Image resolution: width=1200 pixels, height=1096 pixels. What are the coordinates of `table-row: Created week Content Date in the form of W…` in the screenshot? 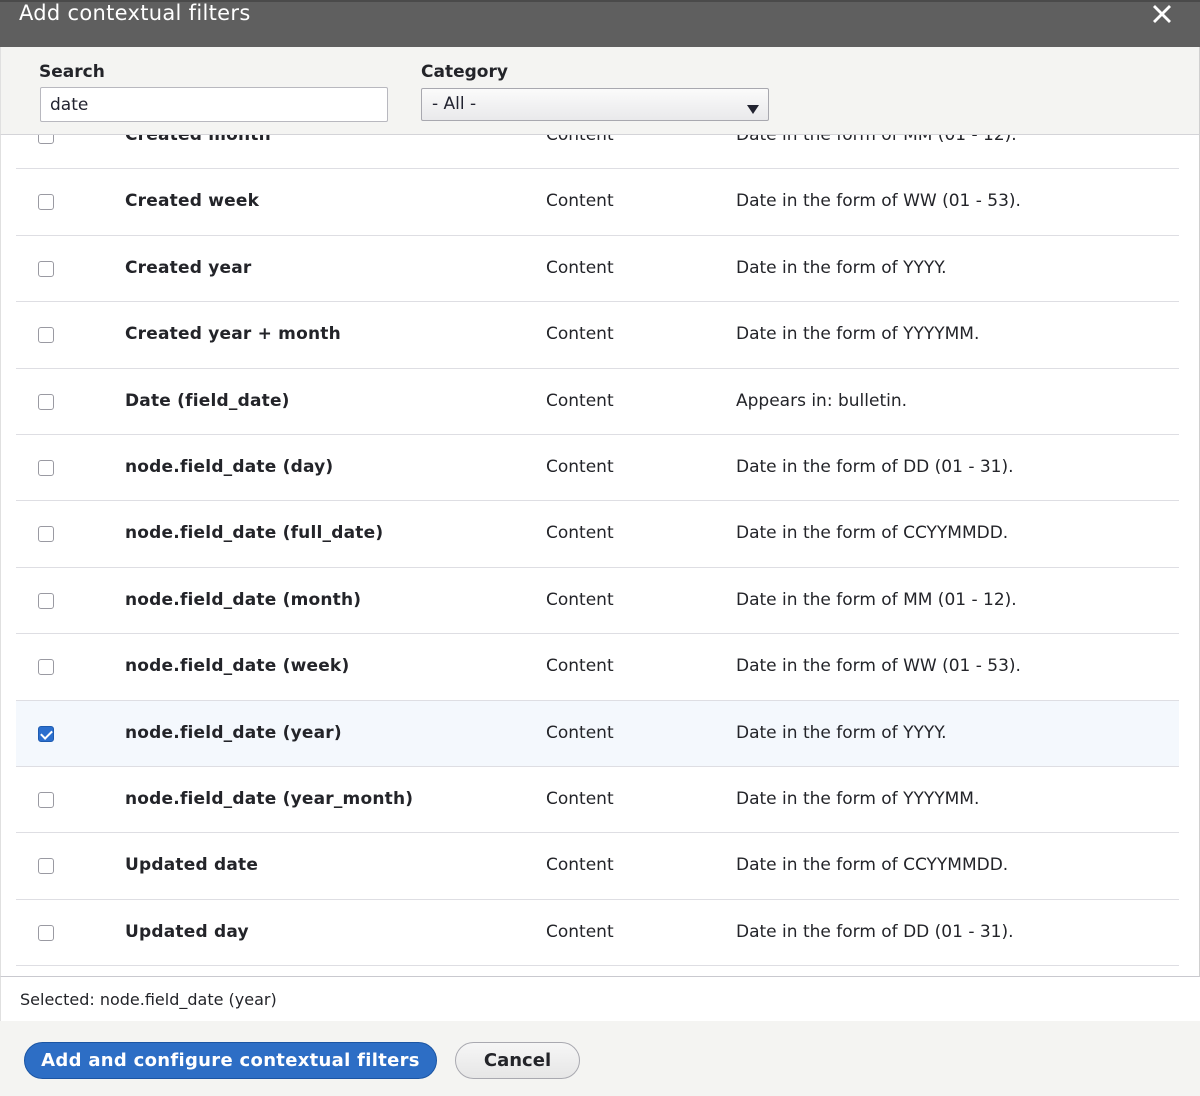 It's located at (597, 202).